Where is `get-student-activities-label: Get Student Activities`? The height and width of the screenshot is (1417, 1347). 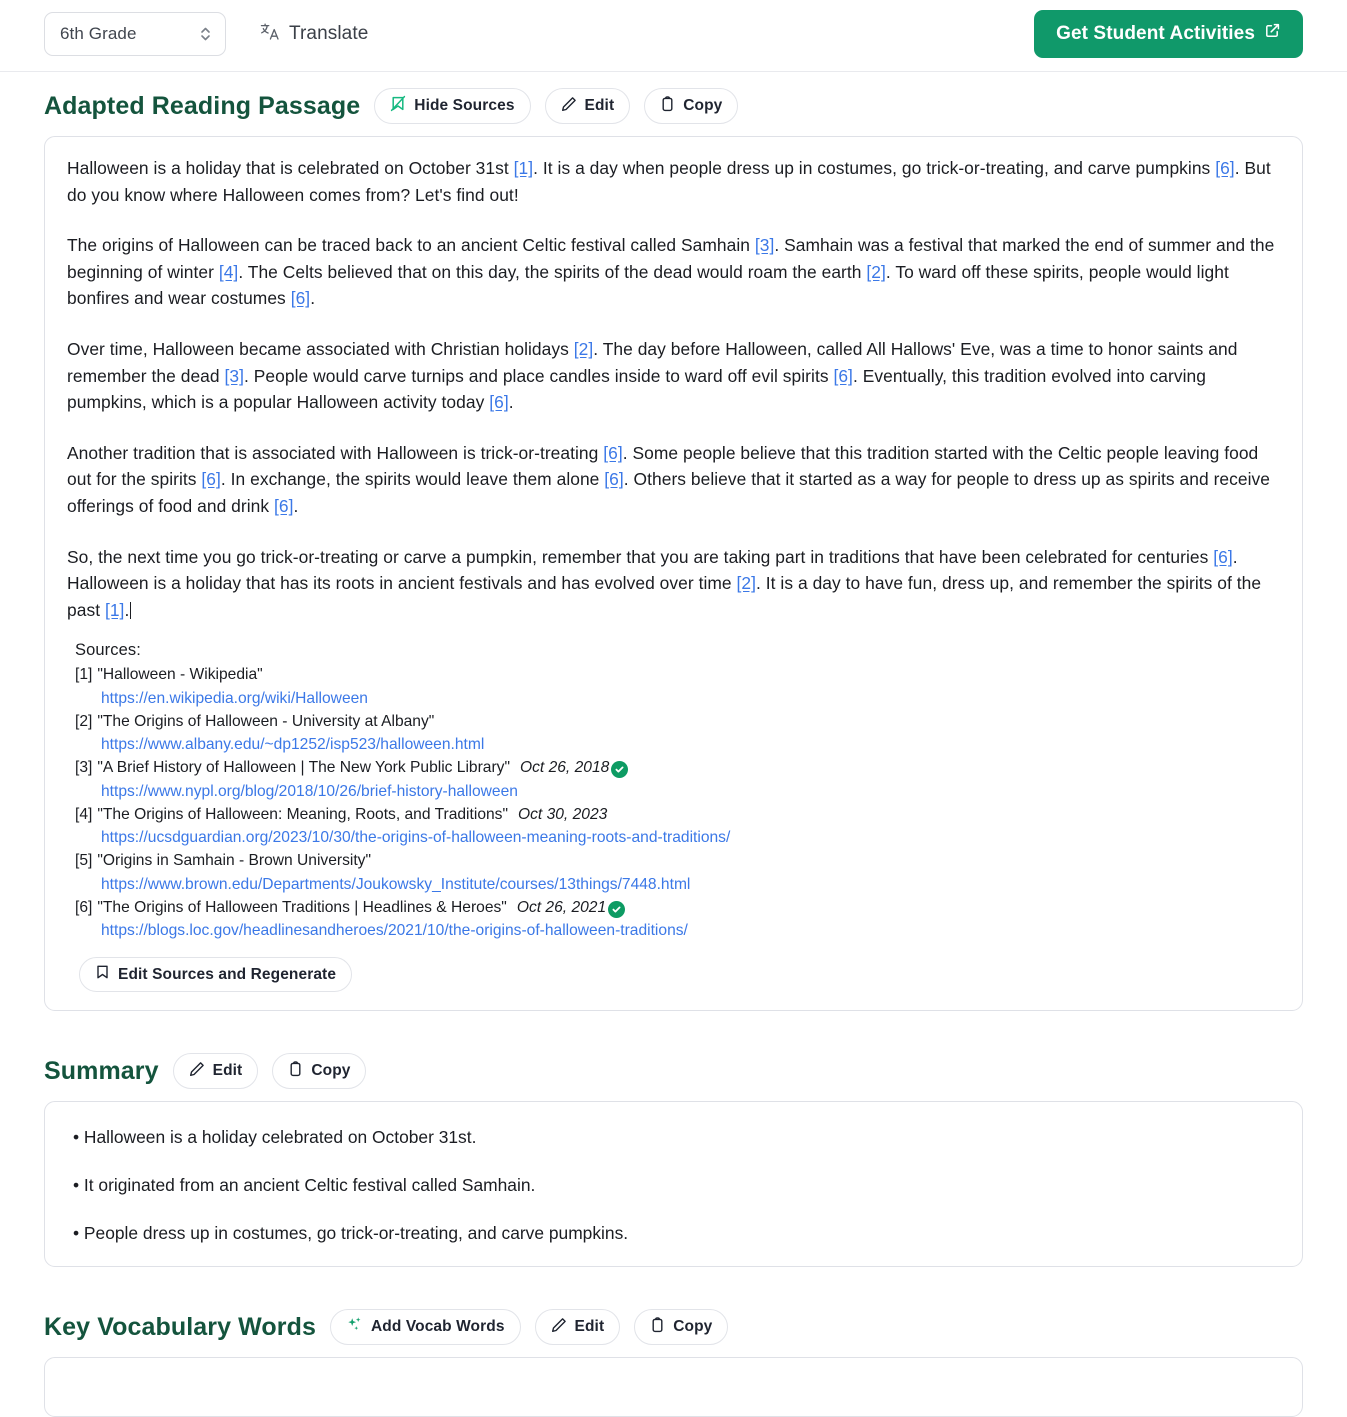
get-student-activities-label: Get Student Activities is located at coordinates (1155, 33).